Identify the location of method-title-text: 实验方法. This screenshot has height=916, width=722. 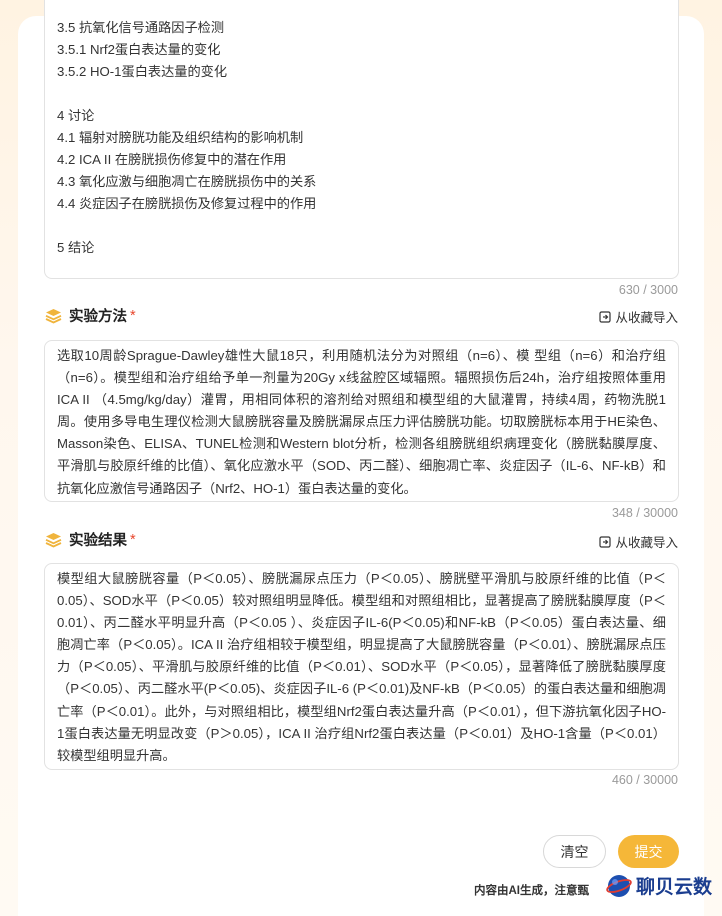
(98, 317).